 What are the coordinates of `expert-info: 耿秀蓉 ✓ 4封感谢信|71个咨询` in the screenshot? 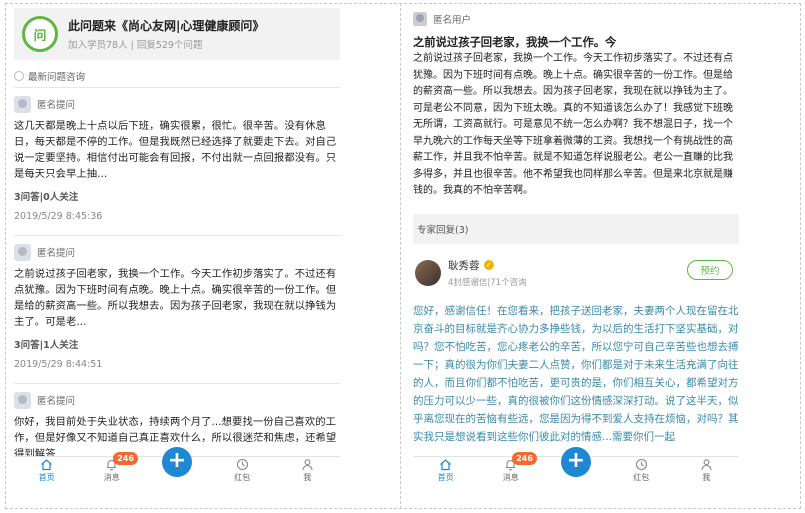 It's located at (487, 273).